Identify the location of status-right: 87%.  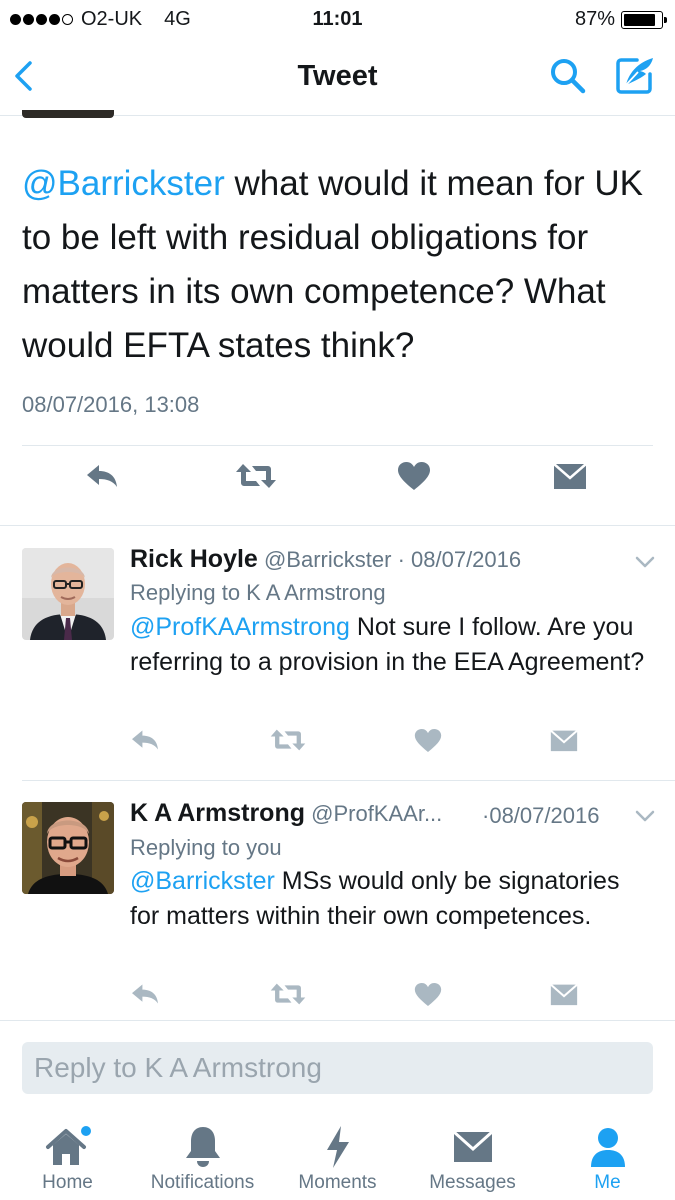
(620, 19).